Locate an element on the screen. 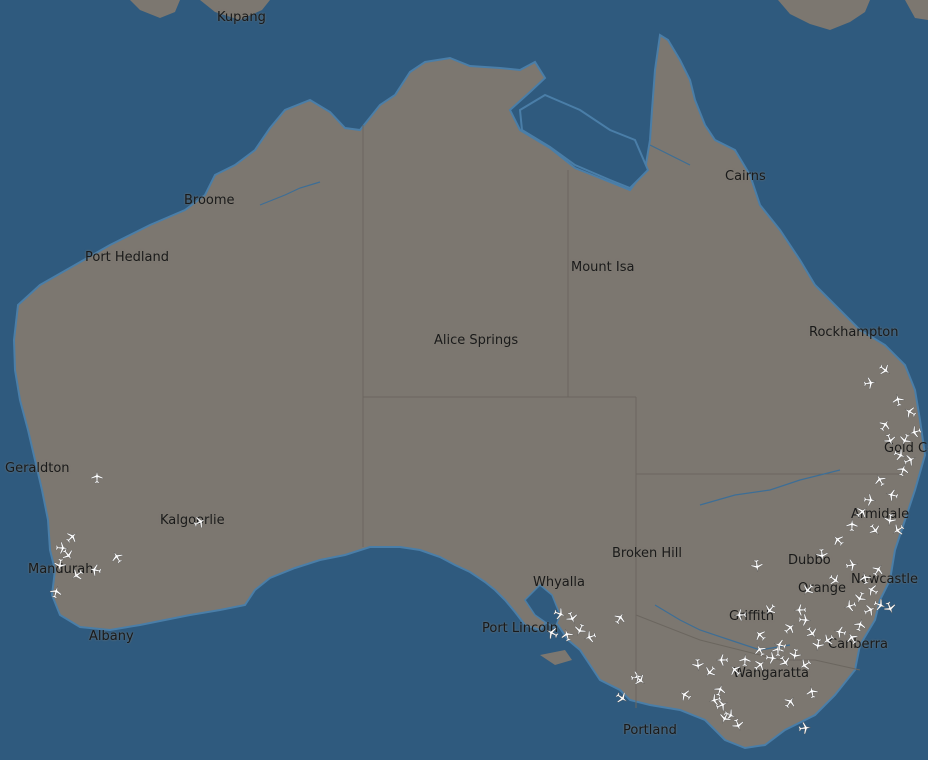 The width and height of the screenshot is (928, 760). city-label-alice-springs: Alice Springs is located at coordinates (476, 340).